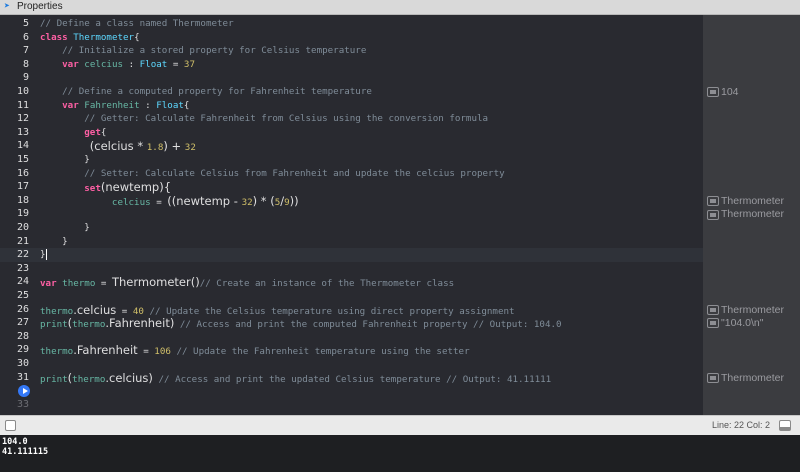  What do you see at coordinates (104, 37) in the screenshot?
I see `code-token: Thermometer` at bounding box center [104, 37].